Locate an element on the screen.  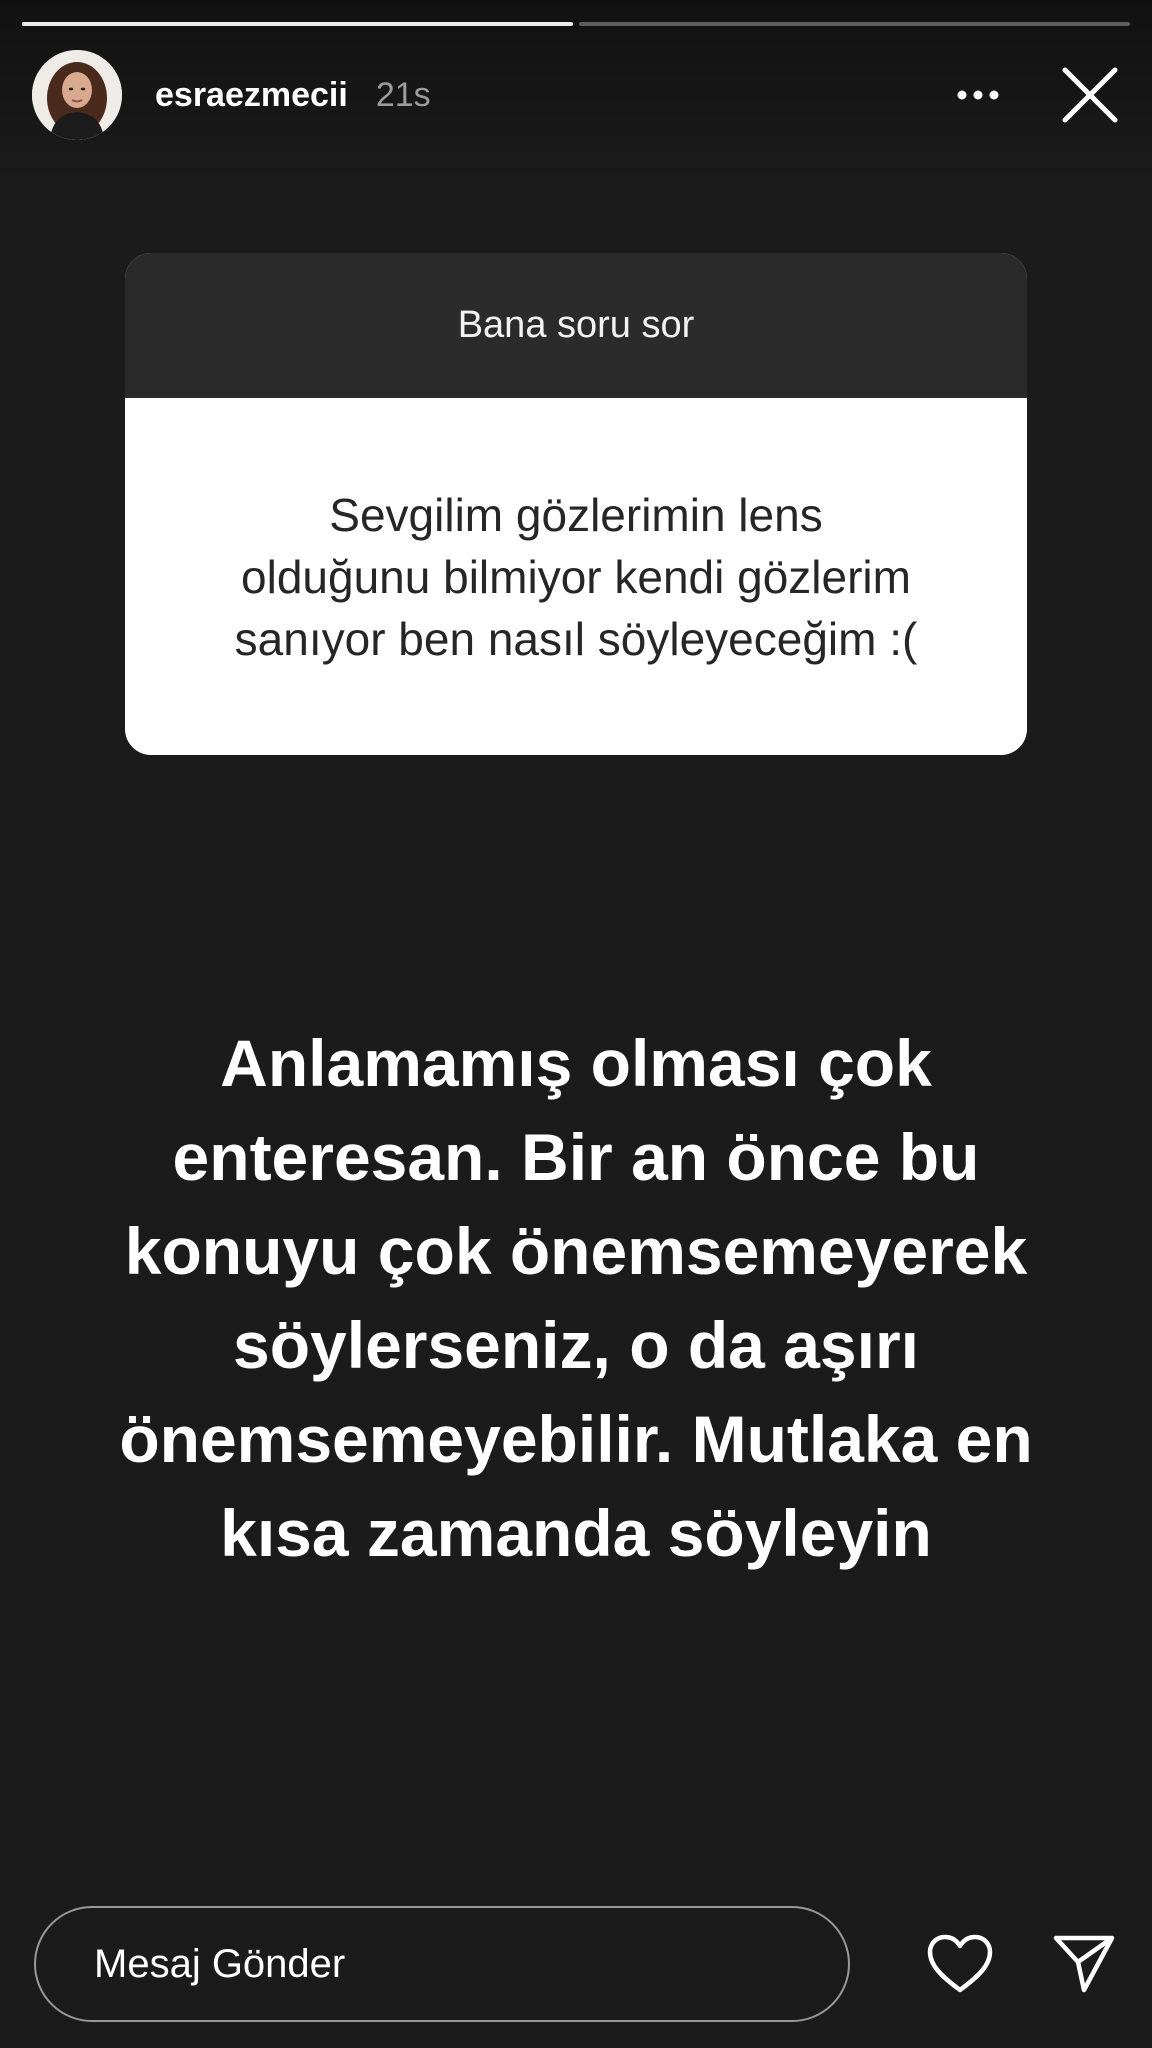
story-footer: Mesaj Gönder is located at coordinates (579, 1964).